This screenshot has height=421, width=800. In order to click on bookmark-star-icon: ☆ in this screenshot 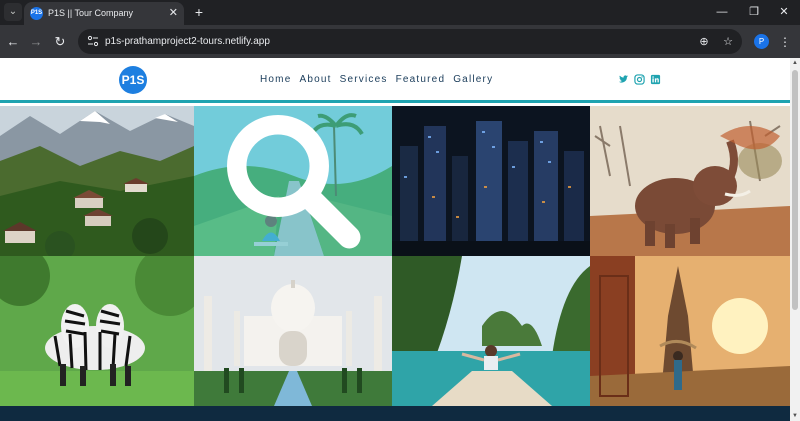, I will do `click(728, 42)`.